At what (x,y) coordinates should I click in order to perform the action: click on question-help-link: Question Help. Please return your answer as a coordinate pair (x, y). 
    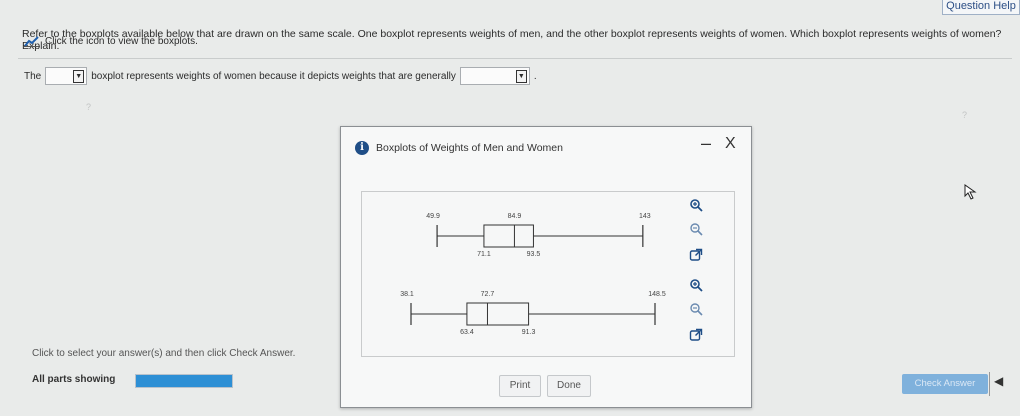
    Looking at the image, I should click on (981, 7).